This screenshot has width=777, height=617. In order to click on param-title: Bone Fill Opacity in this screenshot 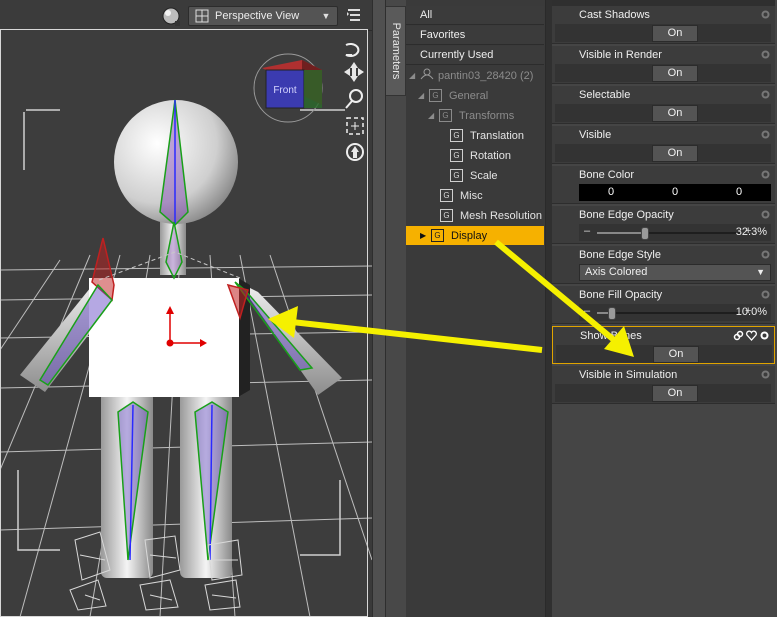, I will do `click(621, 295)`.